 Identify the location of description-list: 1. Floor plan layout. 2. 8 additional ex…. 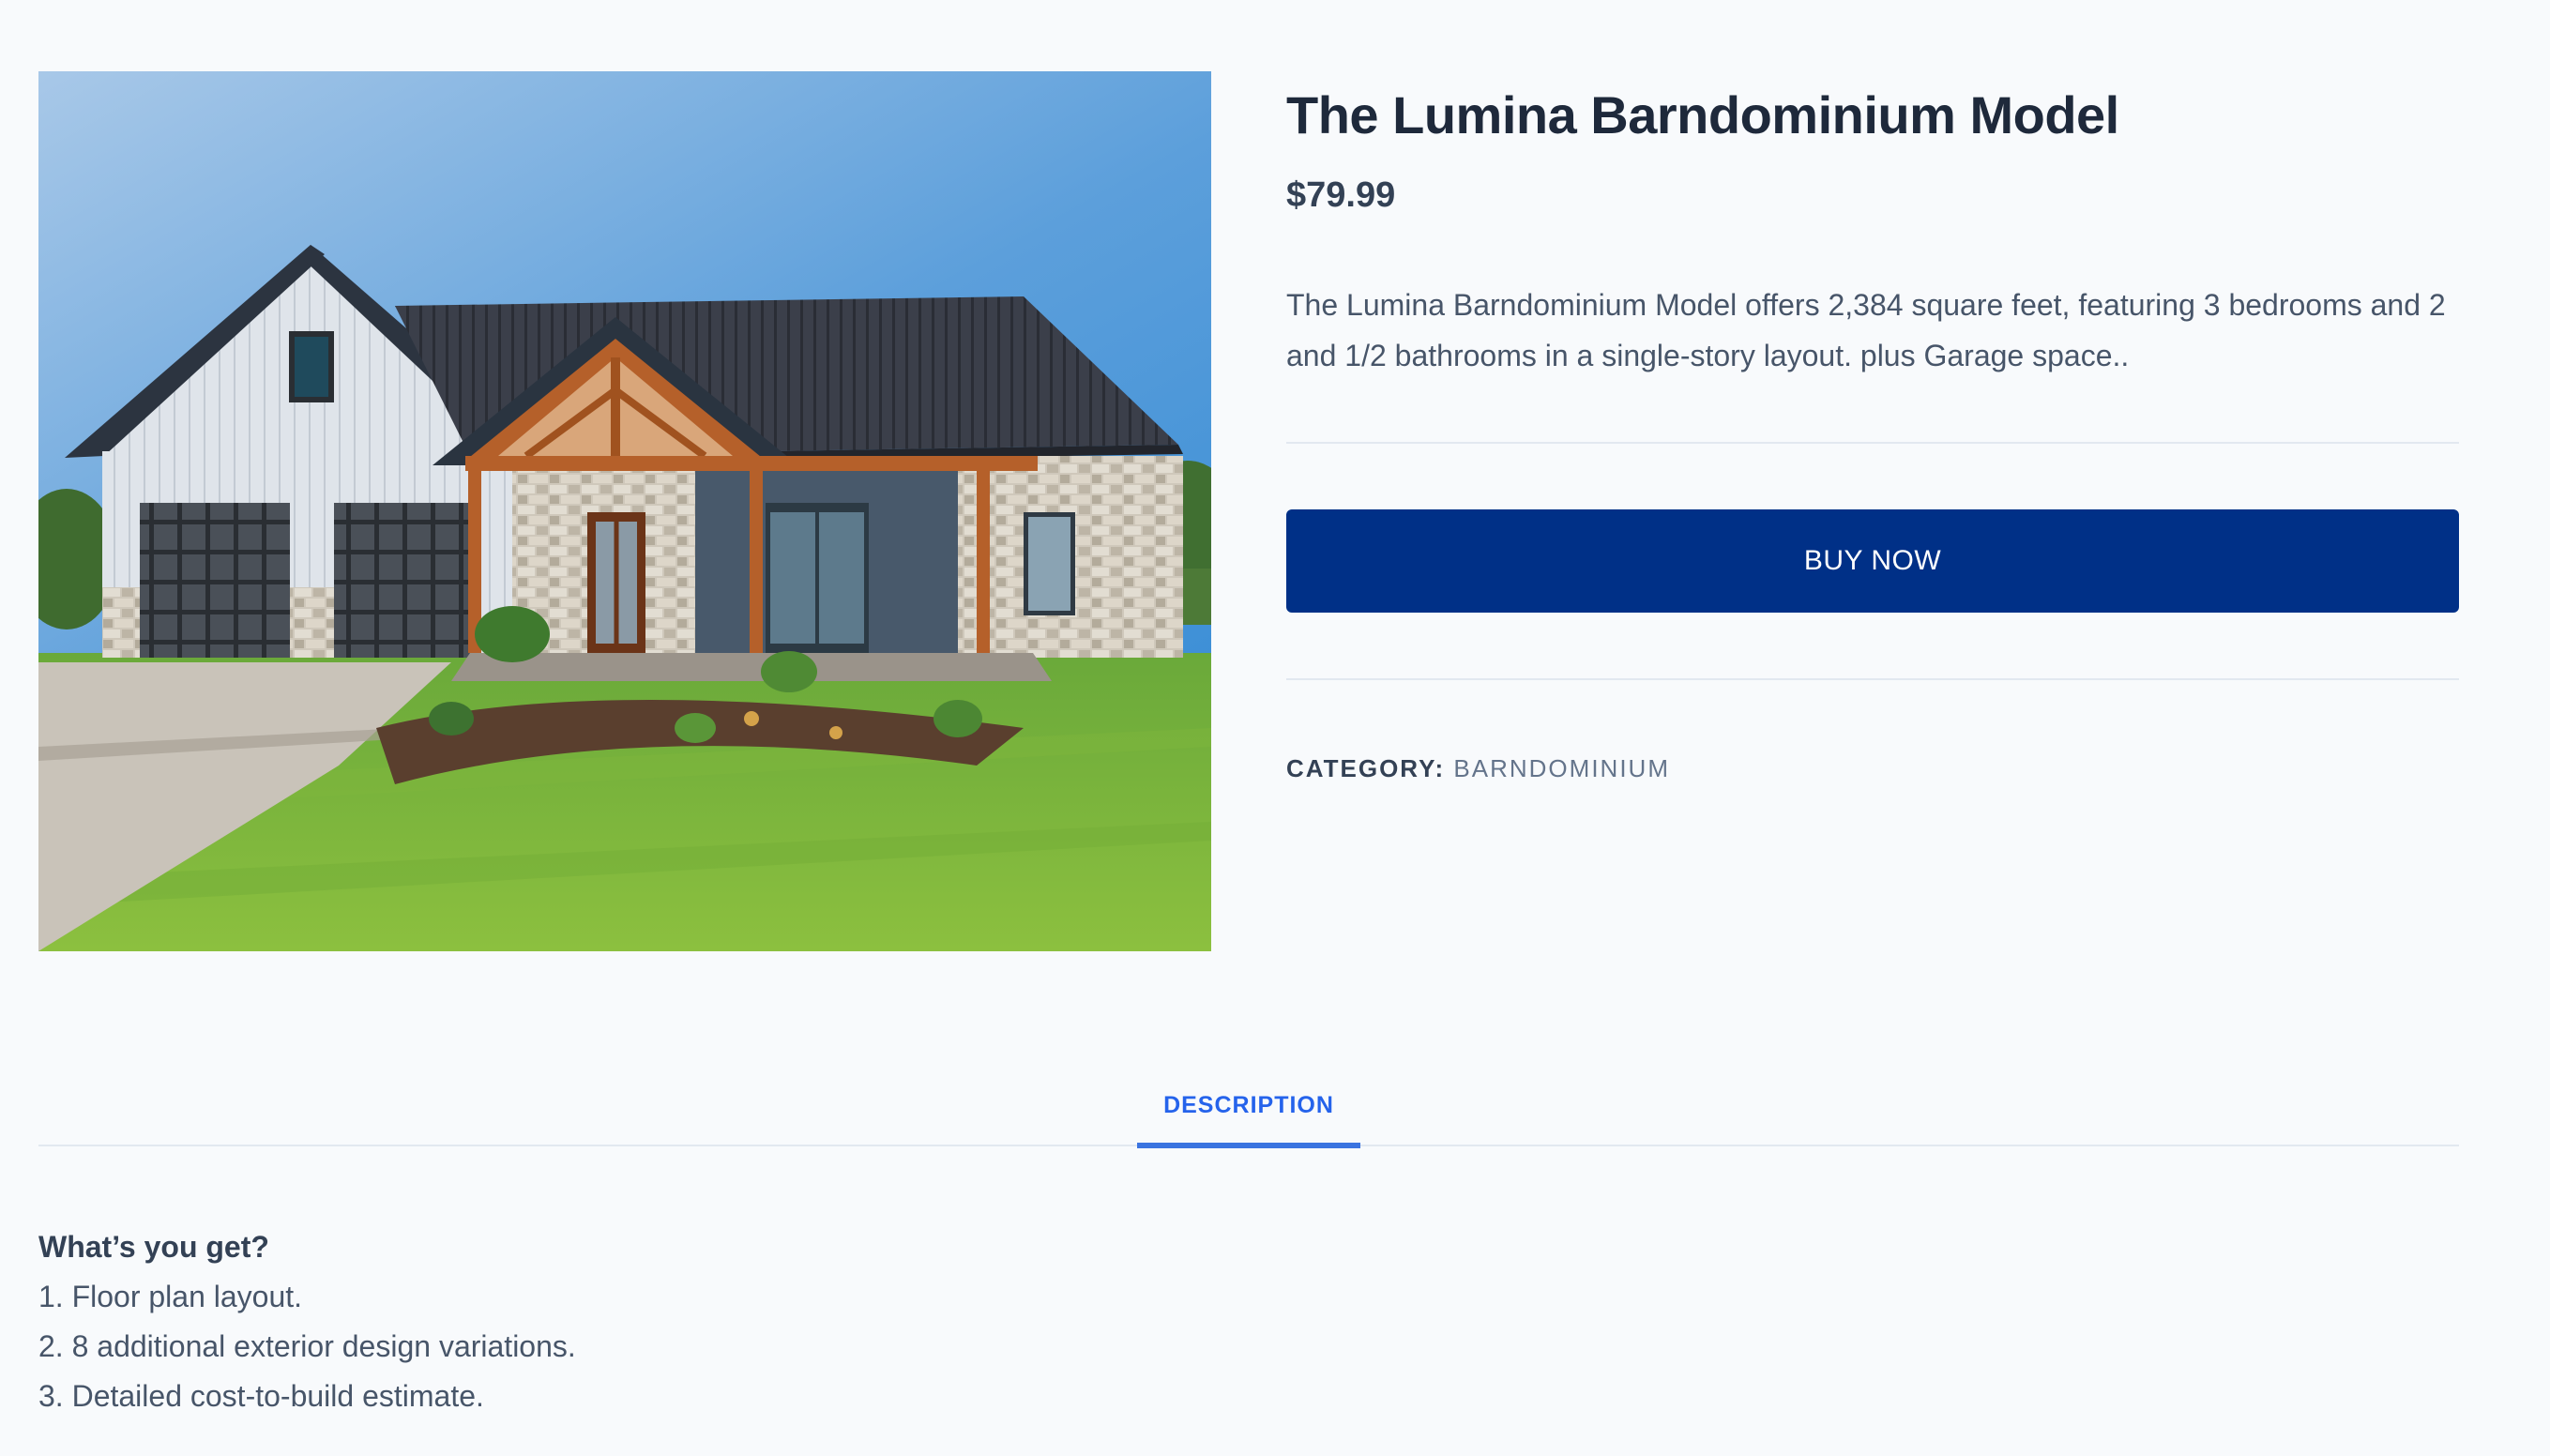
(1248, 1346).